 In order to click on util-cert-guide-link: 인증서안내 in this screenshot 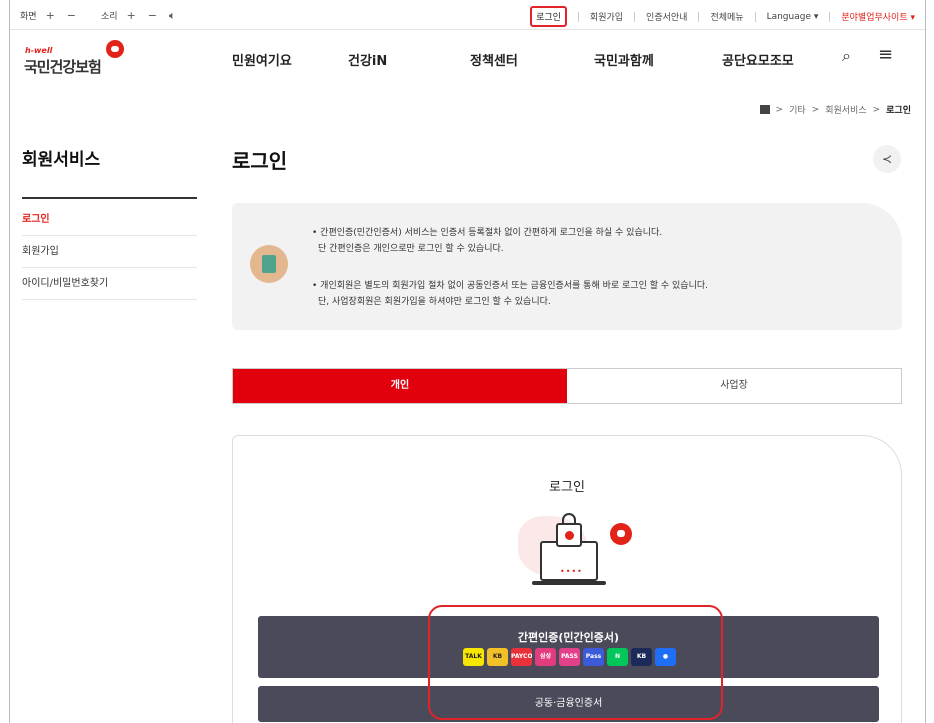, I will do `click(666, 16)`.